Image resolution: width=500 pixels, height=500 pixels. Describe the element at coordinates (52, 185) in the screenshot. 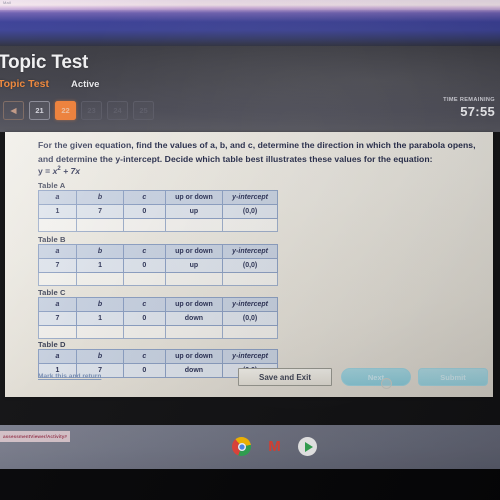

I see `table-a-label: Table A` at that location.